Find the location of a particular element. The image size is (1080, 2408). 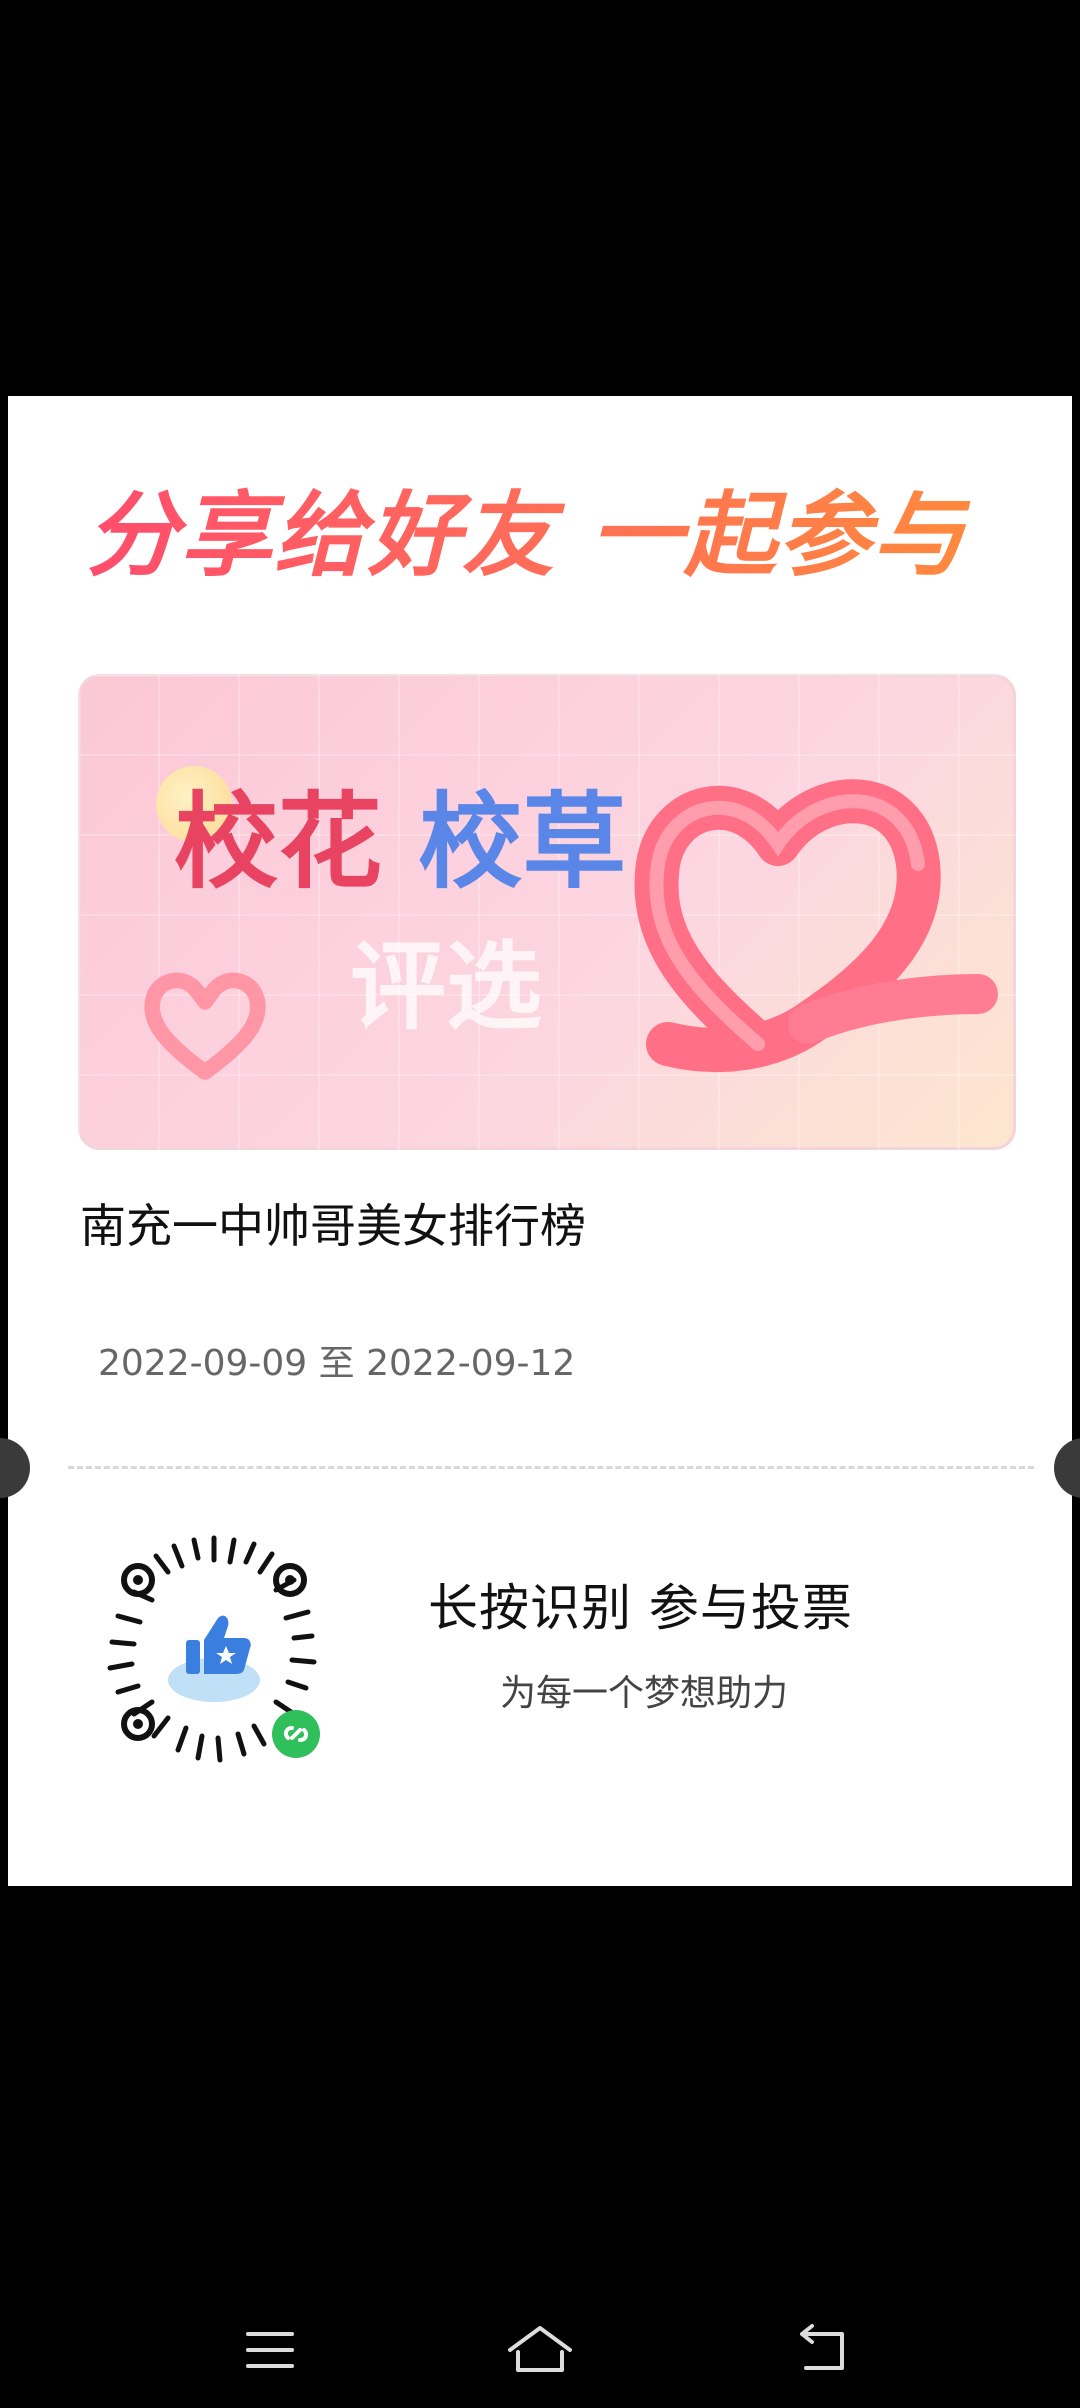

ticket-notch-right is located at coordinates (1067, 1468).